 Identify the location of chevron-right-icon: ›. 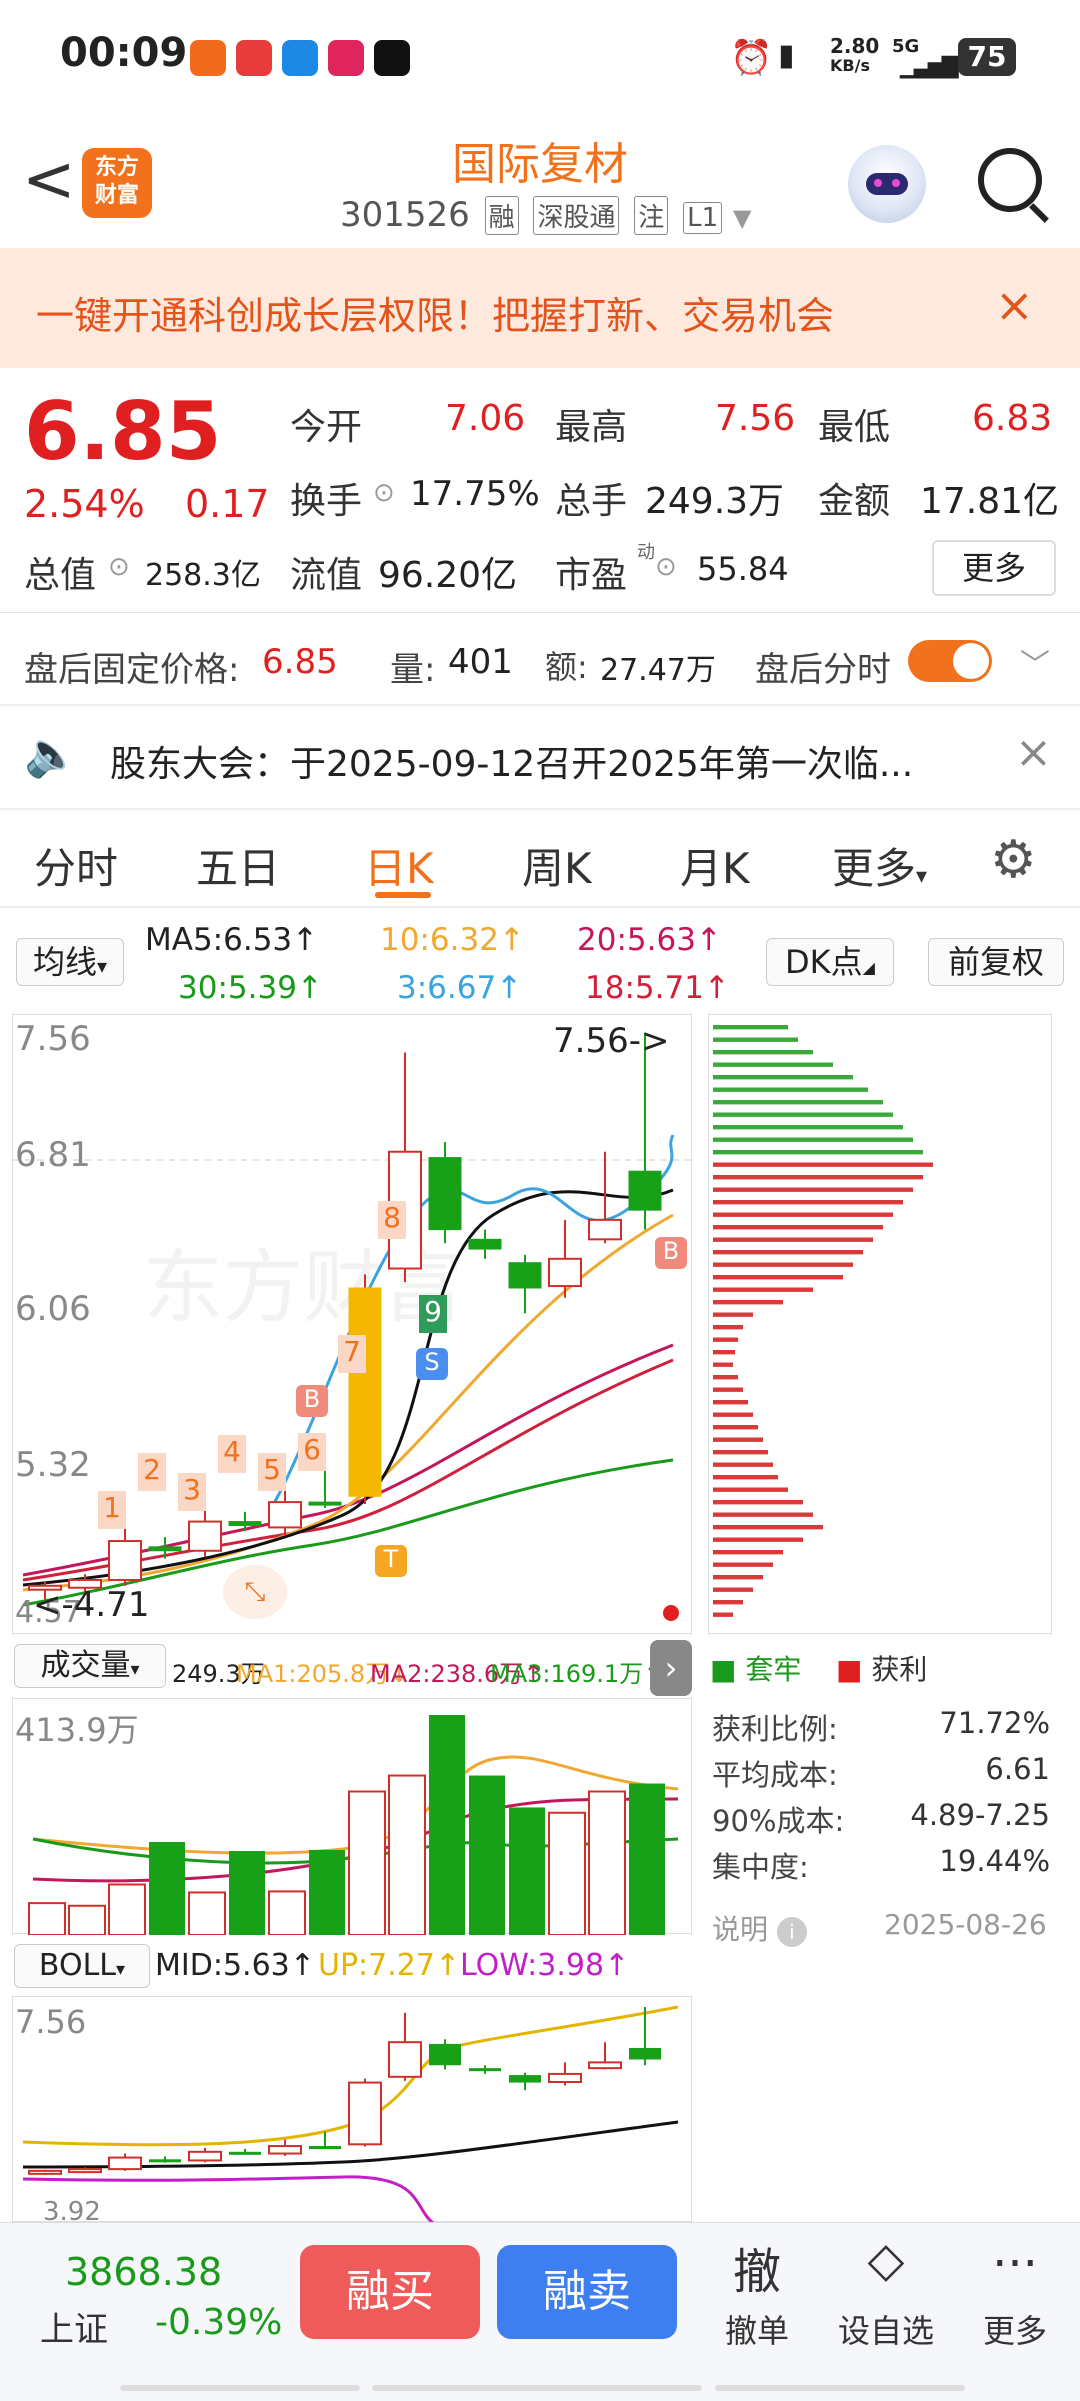
(671, 1668).